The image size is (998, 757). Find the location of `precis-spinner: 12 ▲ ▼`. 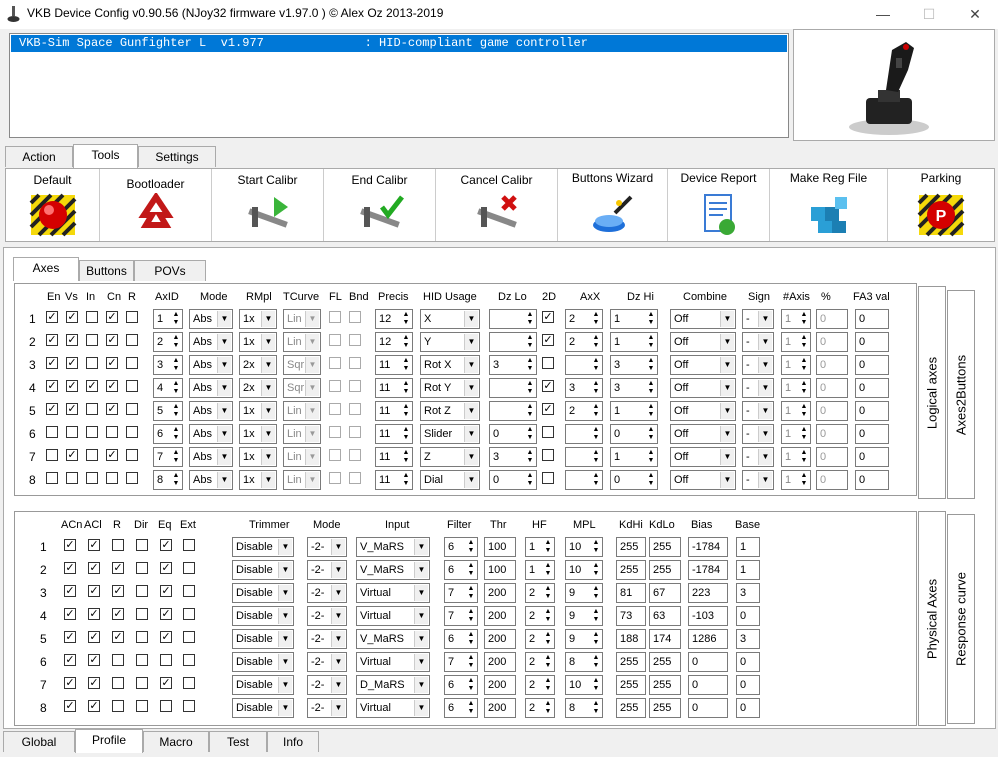

precis-spinner: 12 ▲ ▼ is located at coordinates (394, 342).